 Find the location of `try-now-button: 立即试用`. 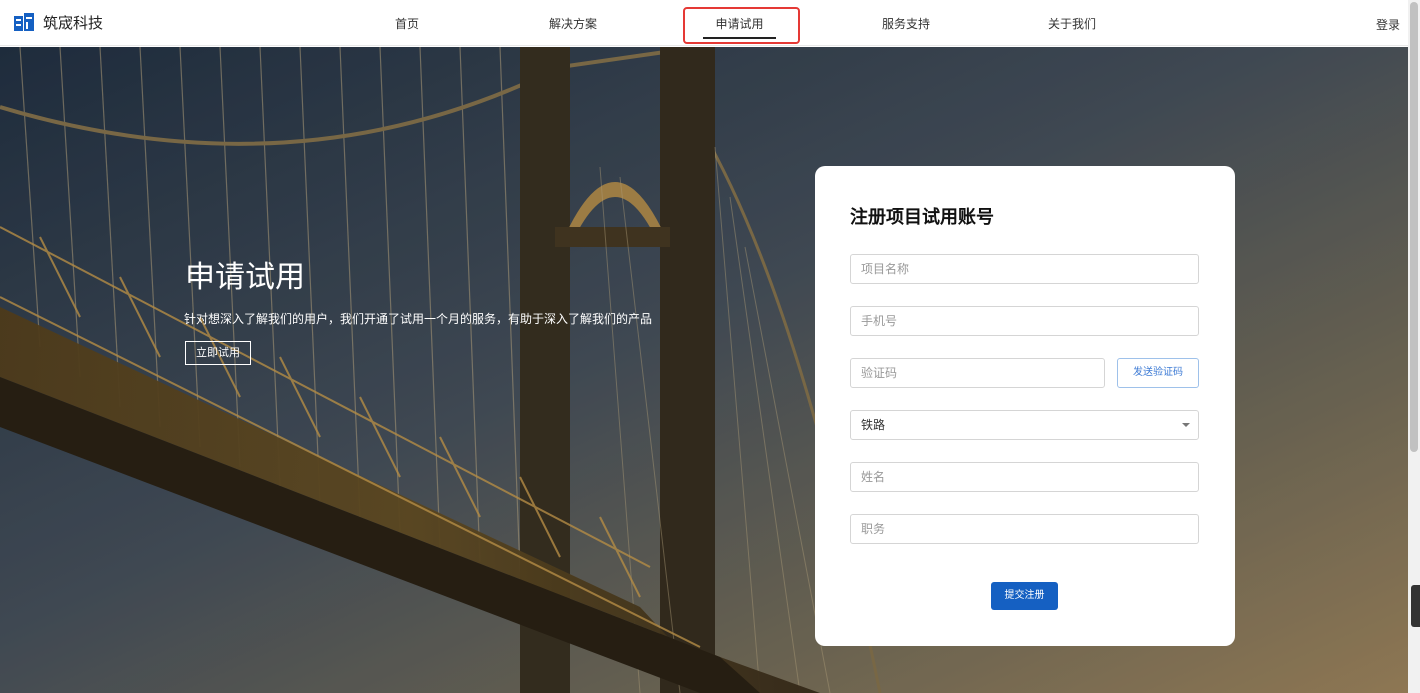

try-now-button: 立即试用 is located at coordinates (218, 353).